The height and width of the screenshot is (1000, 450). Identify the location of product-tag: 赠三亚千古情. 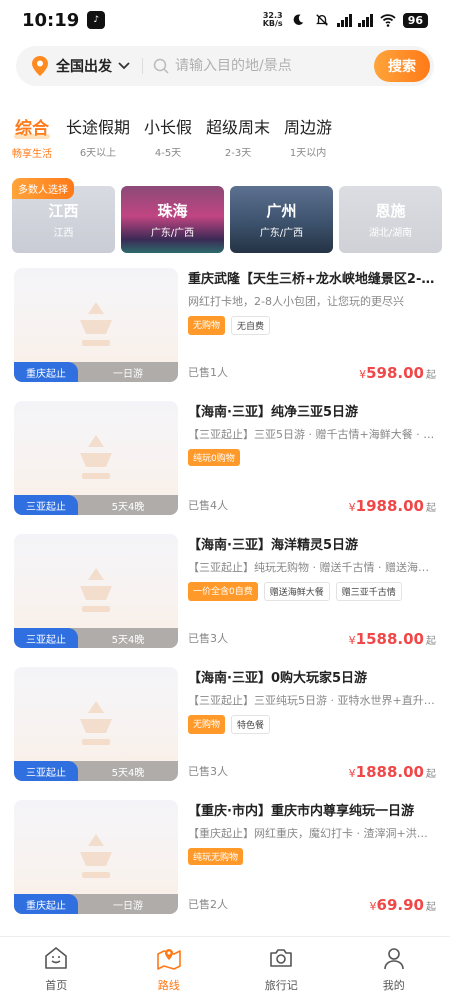
(368, 591).